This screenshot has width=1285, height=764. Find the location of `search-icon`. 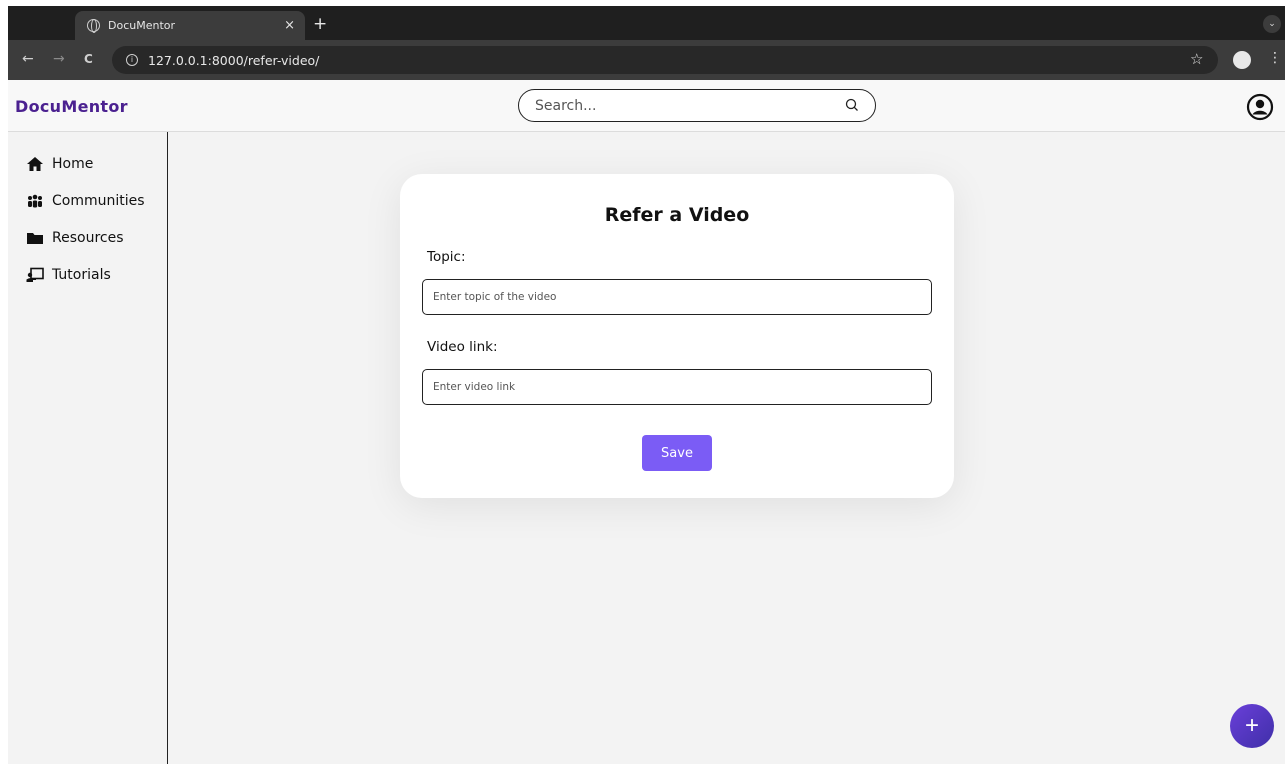

search-icon is located at coordinates (853, 106).